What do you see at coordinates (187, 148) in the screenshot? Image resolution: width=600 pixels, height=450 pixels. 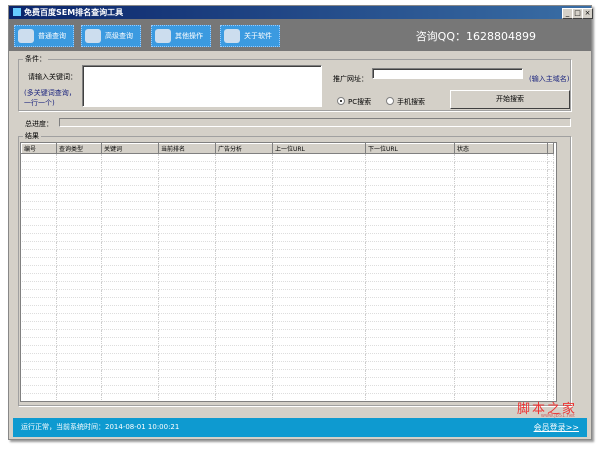 I see `column-header-rank: 当前排名` at bounding box center [187, 148].